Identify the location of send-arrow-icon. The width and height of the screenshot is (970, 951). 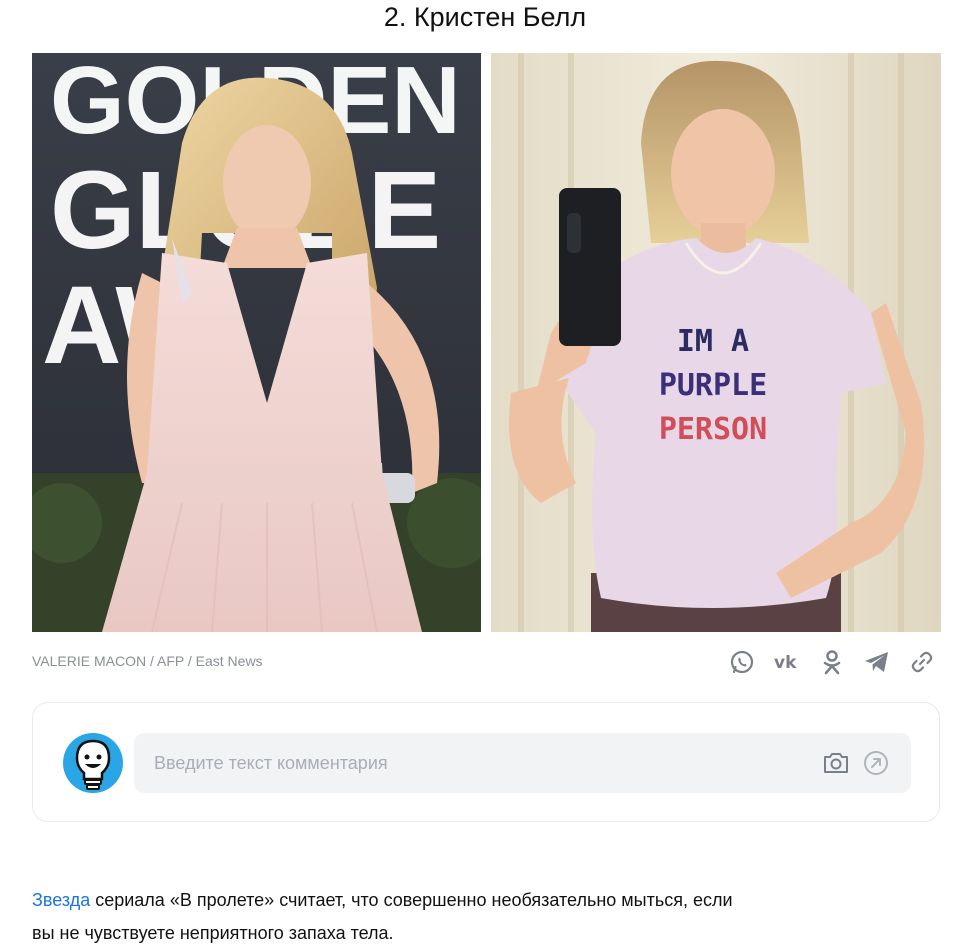
(876, 763).